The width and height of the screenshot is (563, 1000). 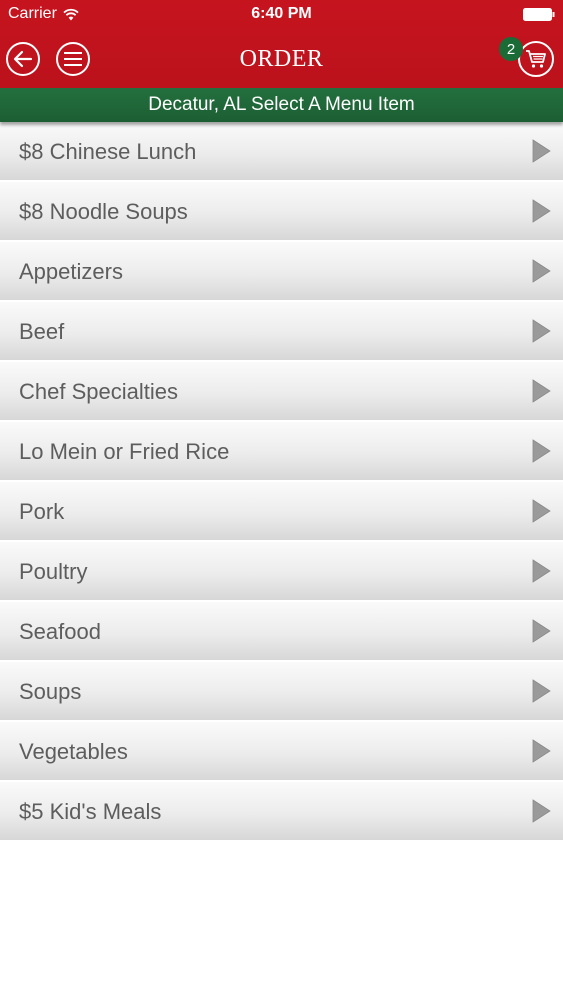 What do you see at coordinates (539, 14) in the screenshot?
I see `battery-icon` at bounding box center [539, 14].